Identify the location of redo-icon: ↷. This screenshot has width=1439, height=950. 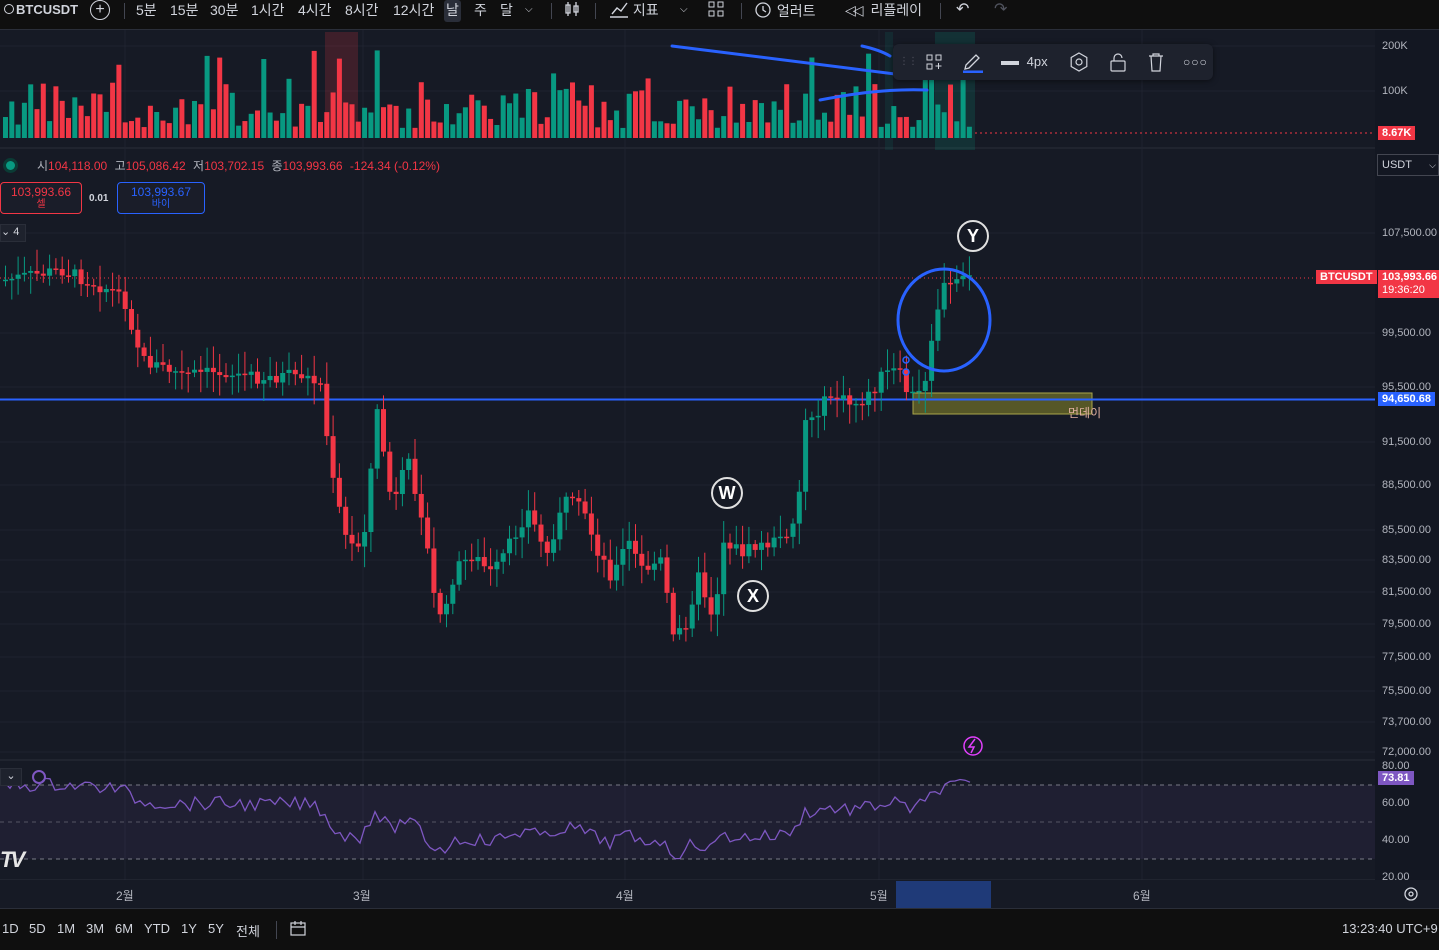
(1000, 11).